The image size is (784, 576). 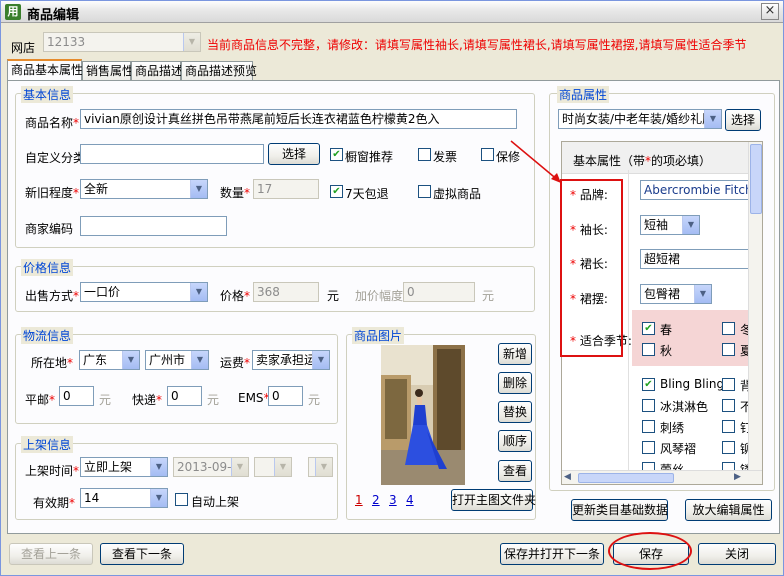 What do you see at coordinates (23, 48) in the screenshot?
I see `shop-label: 网店` at bounding box center [23, 48].